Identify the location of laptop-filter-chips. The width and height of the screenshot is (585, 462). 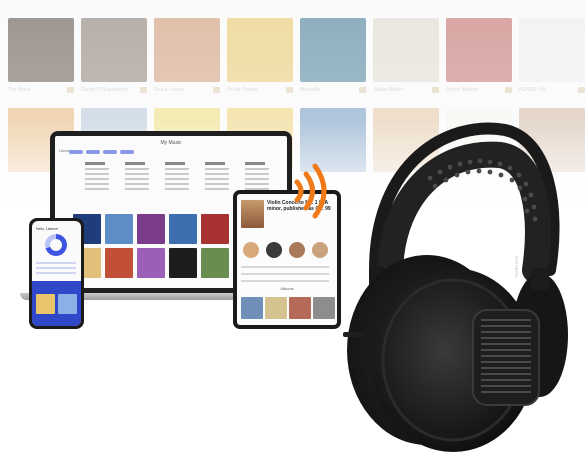
(101, 152).